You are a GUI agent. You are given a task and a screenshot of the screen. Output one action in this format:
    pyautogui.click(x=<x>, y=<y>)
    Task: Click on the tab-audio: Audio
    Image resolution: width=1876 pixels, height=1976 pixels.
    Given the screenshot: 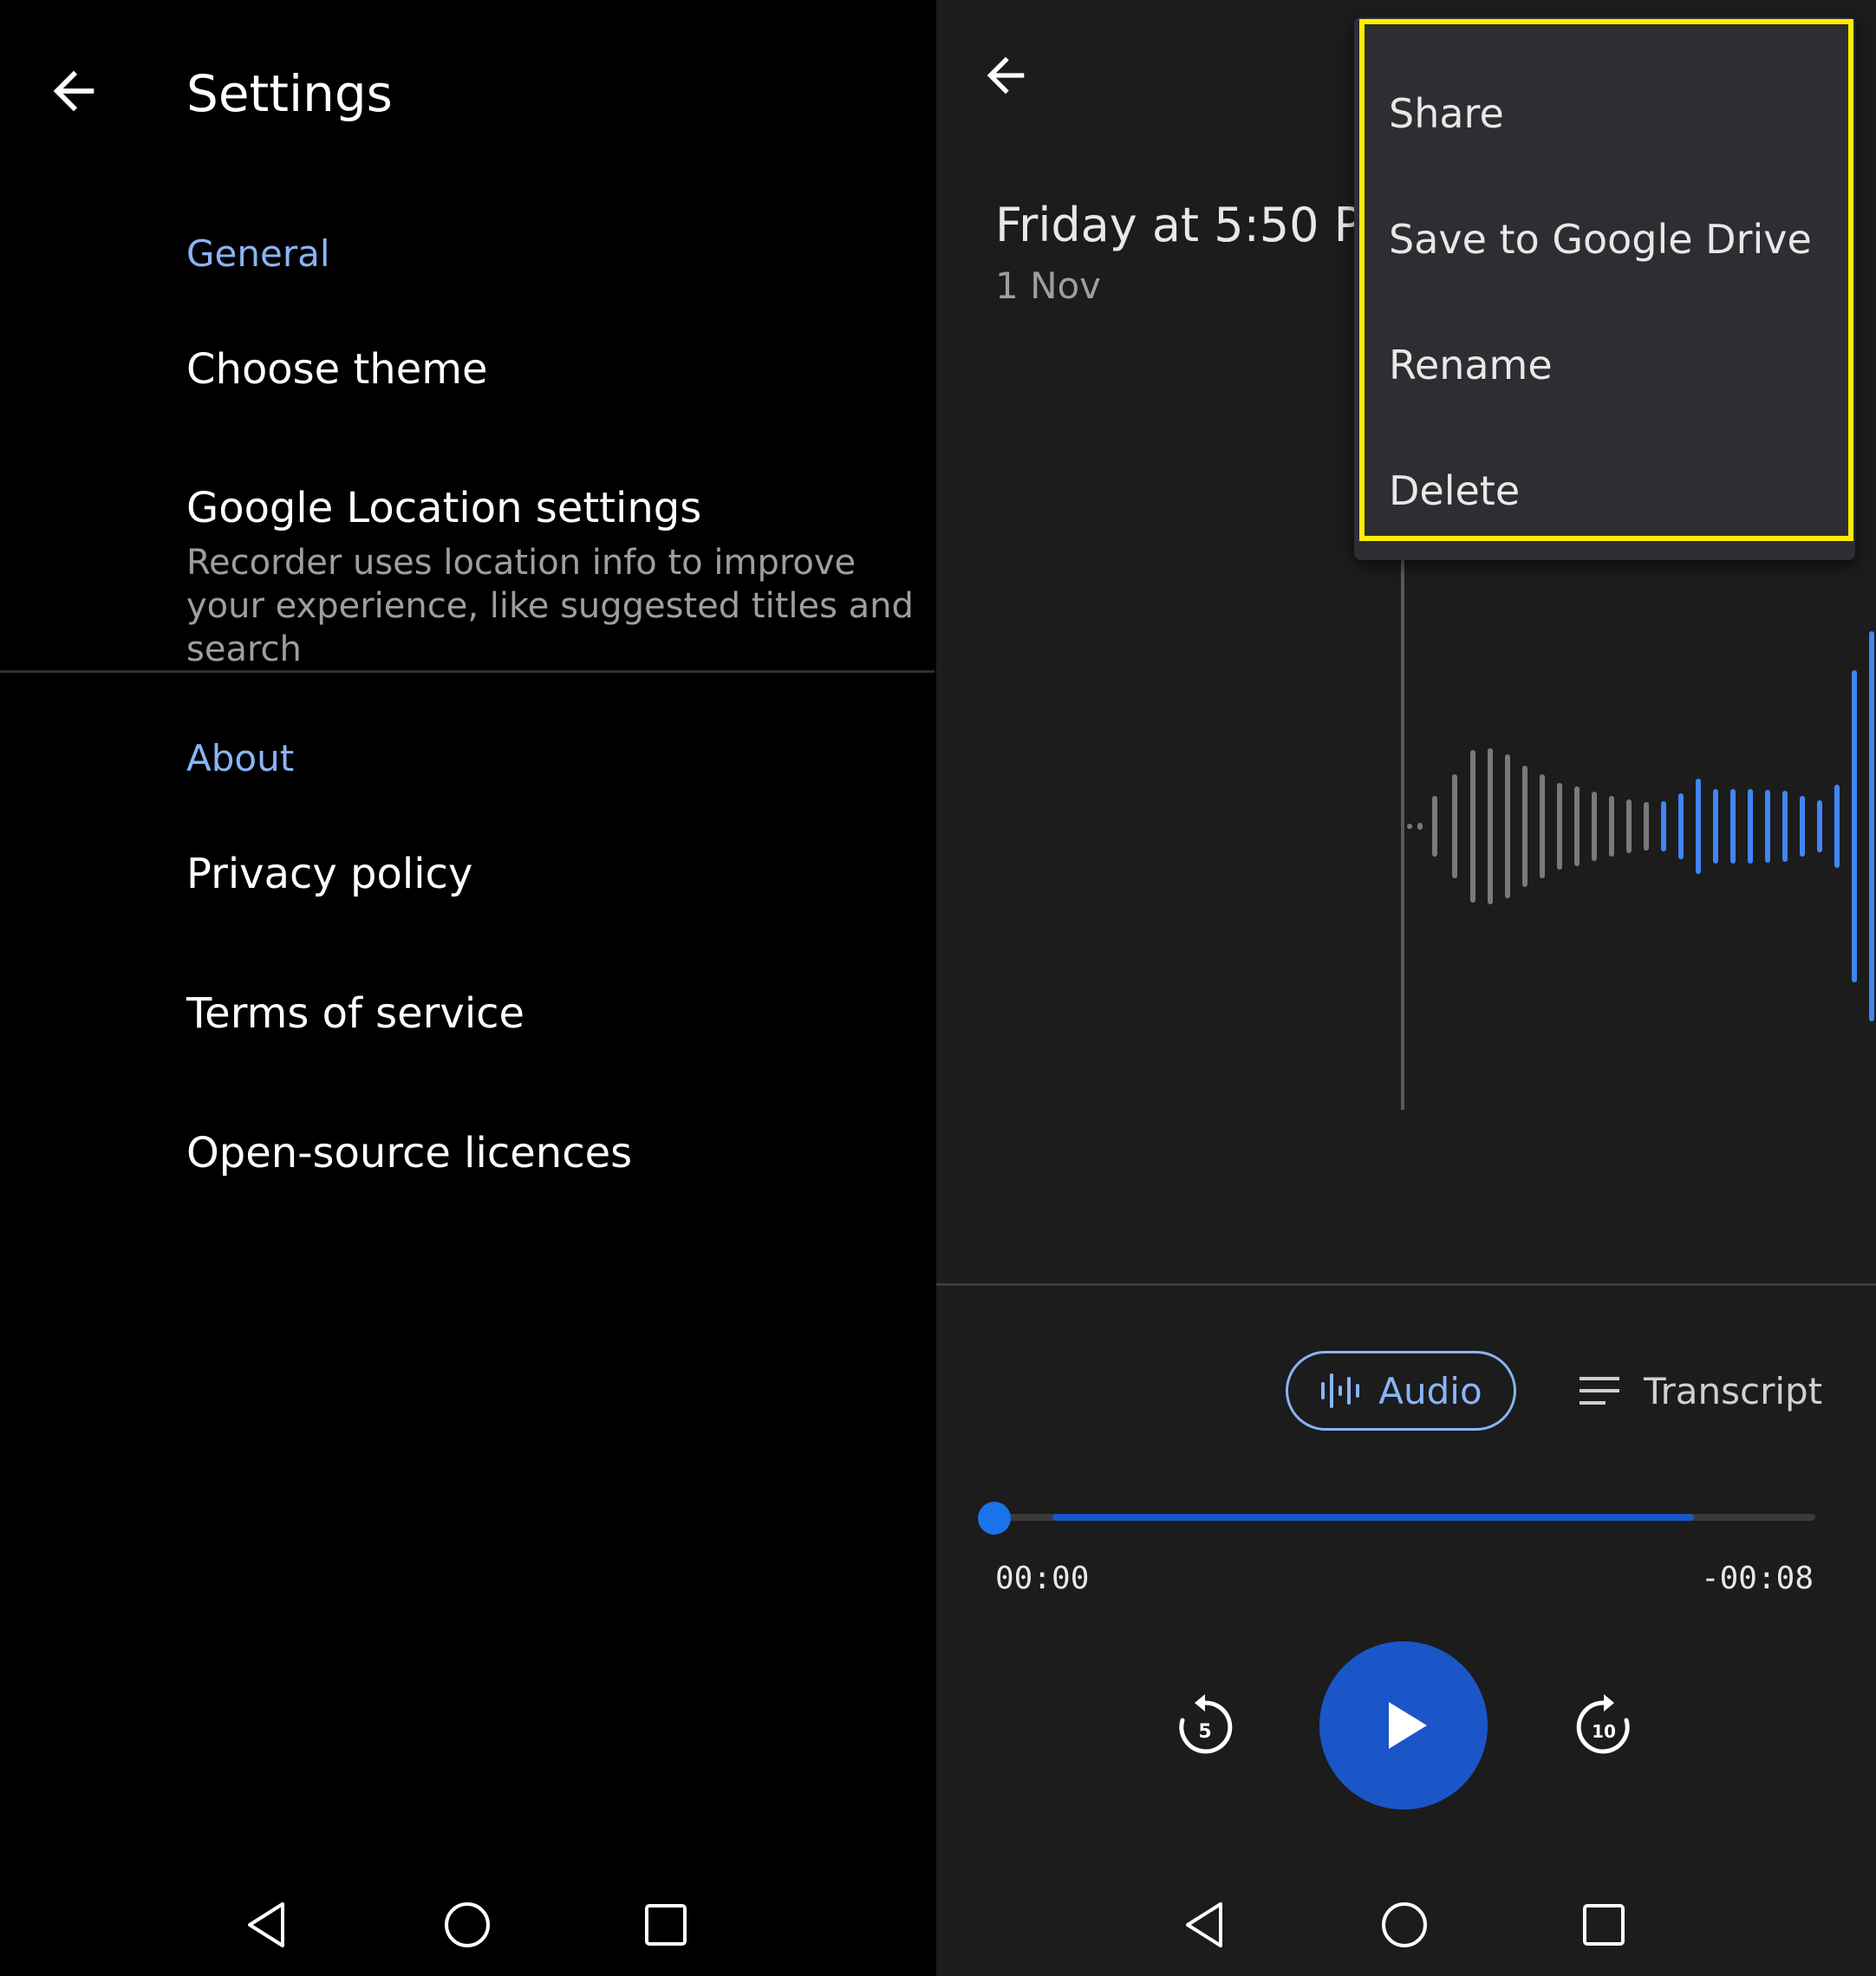 What is the action you would take?
    pyautogui.click(x=1401, y=1391)
    